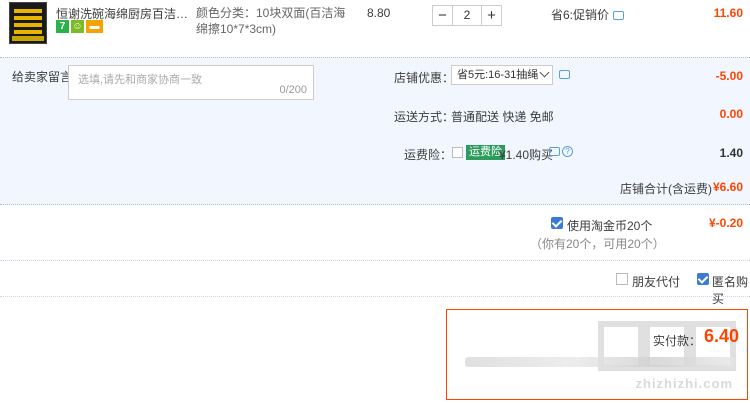  What do you see at coordinates (580, 15) in the screenshot?
I see `promo-label: 省6:促销价` at bounding box center [580, 15].